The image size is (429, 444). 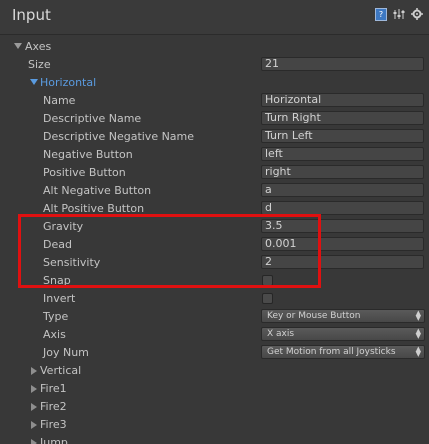 What do you see at coordinates (169, 251) in the screenshot?
I see `annotation-highlight-box` at bounding box center [169, 251].